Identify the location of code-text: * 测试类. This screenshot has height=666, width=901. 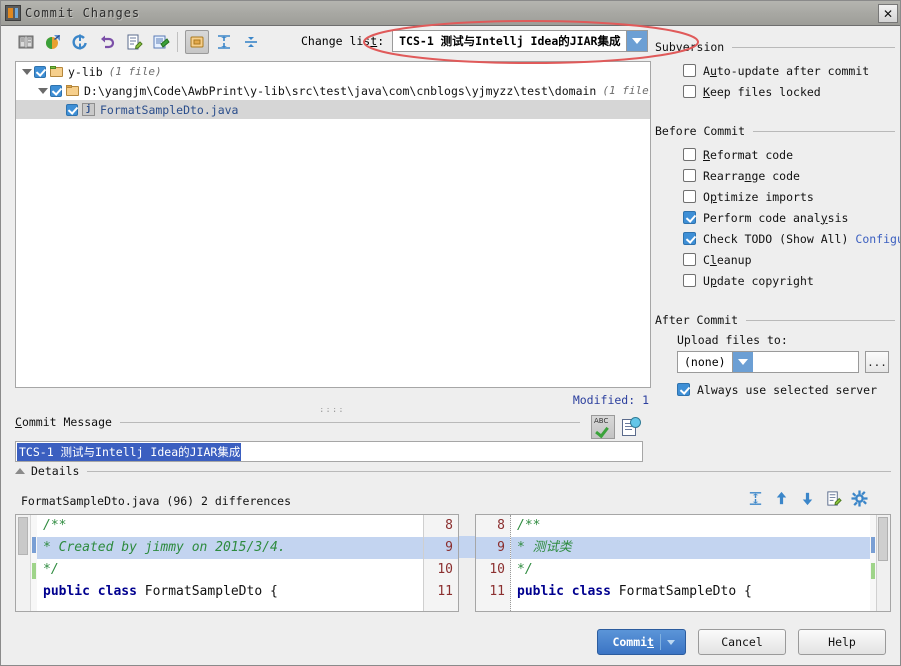
(544, 547).